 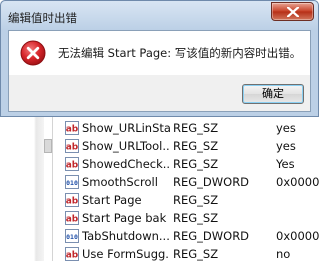 I want to click on registry-value-name: Start Page, so click(x=112, y=200).